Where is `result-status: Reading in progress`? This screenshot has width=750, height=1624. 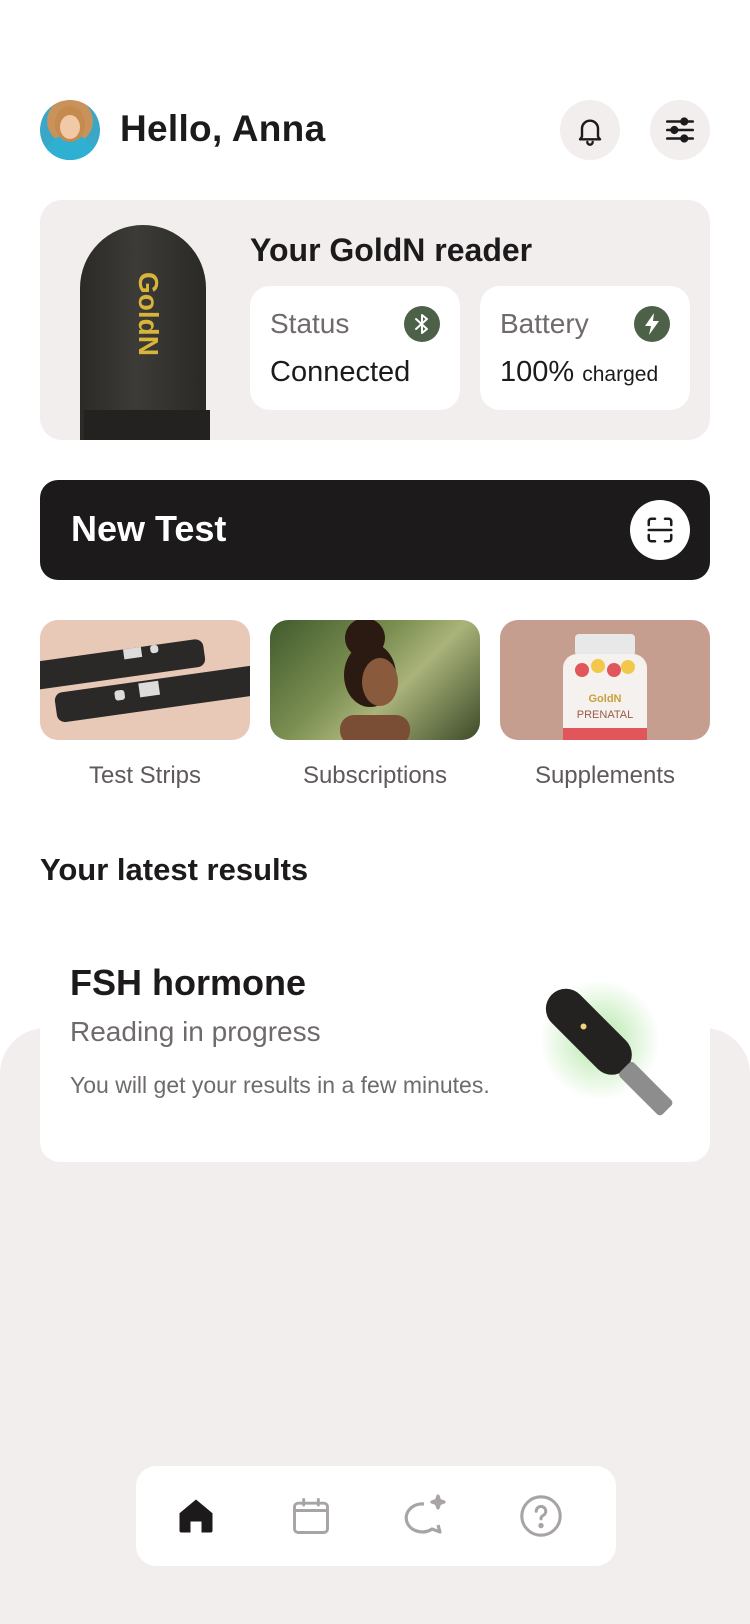
result-status: Reading in progress is located at coordinates (195, 1031).